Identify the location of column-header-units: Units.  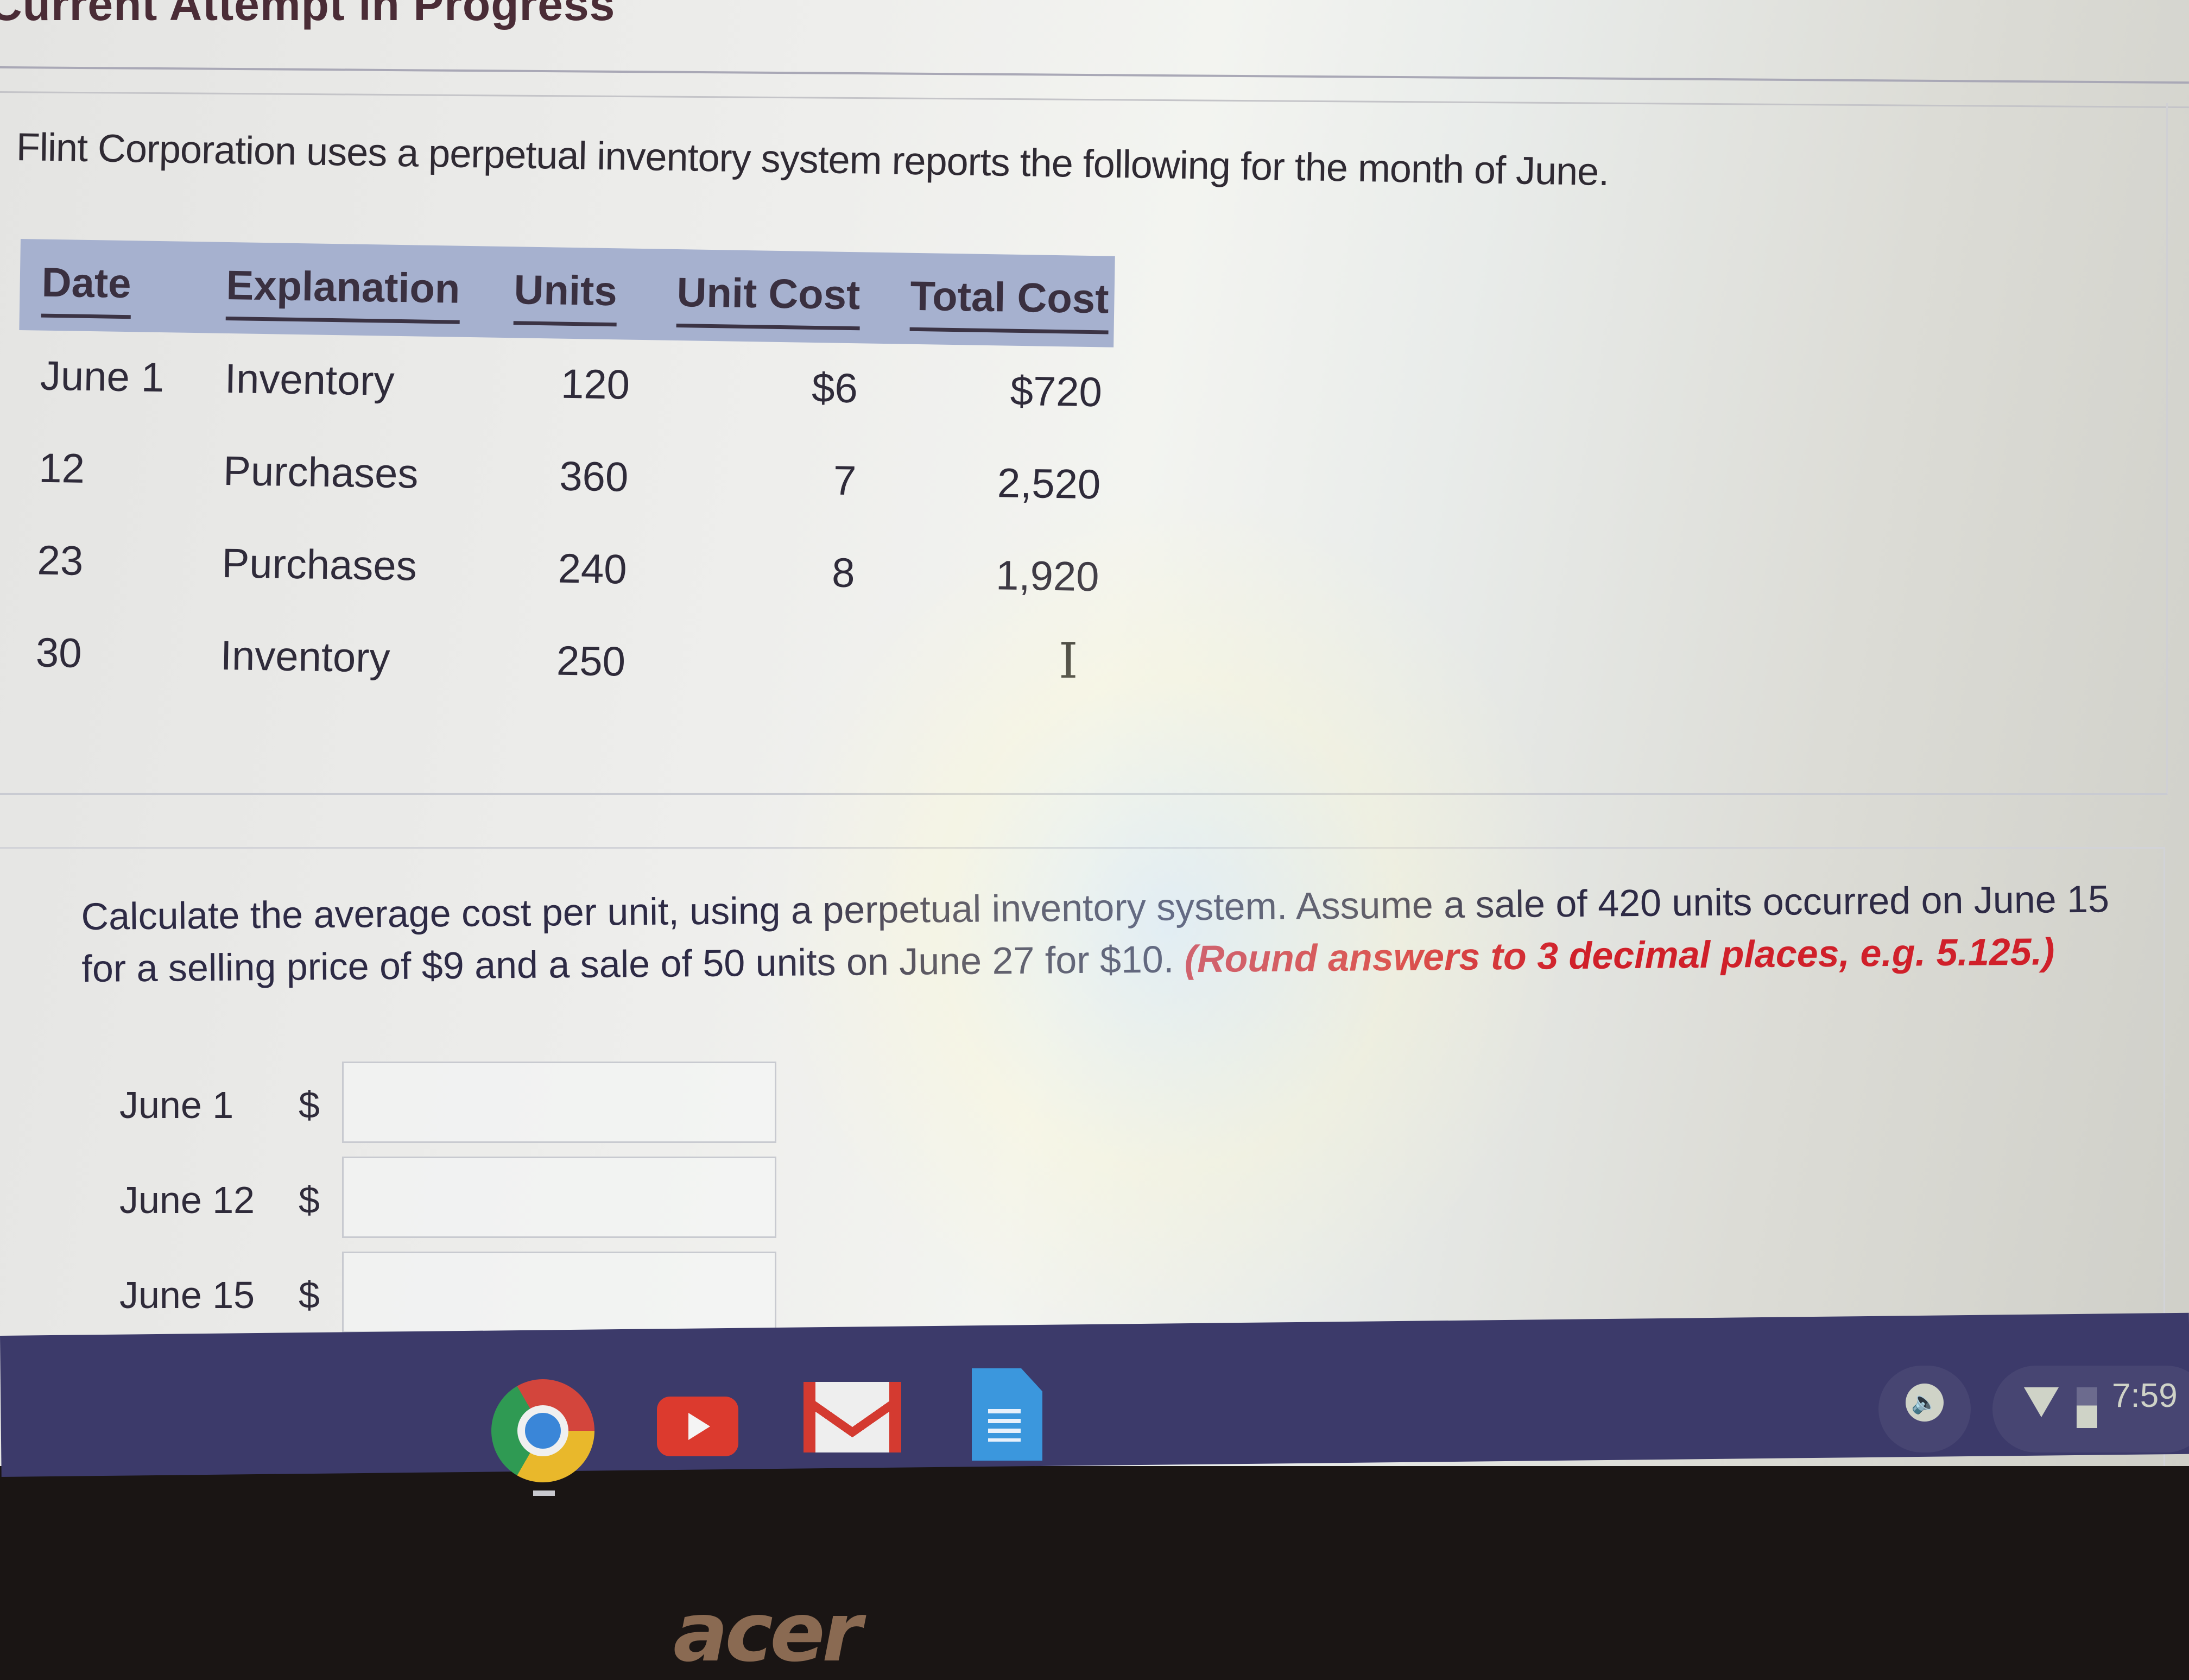
(565, 296).